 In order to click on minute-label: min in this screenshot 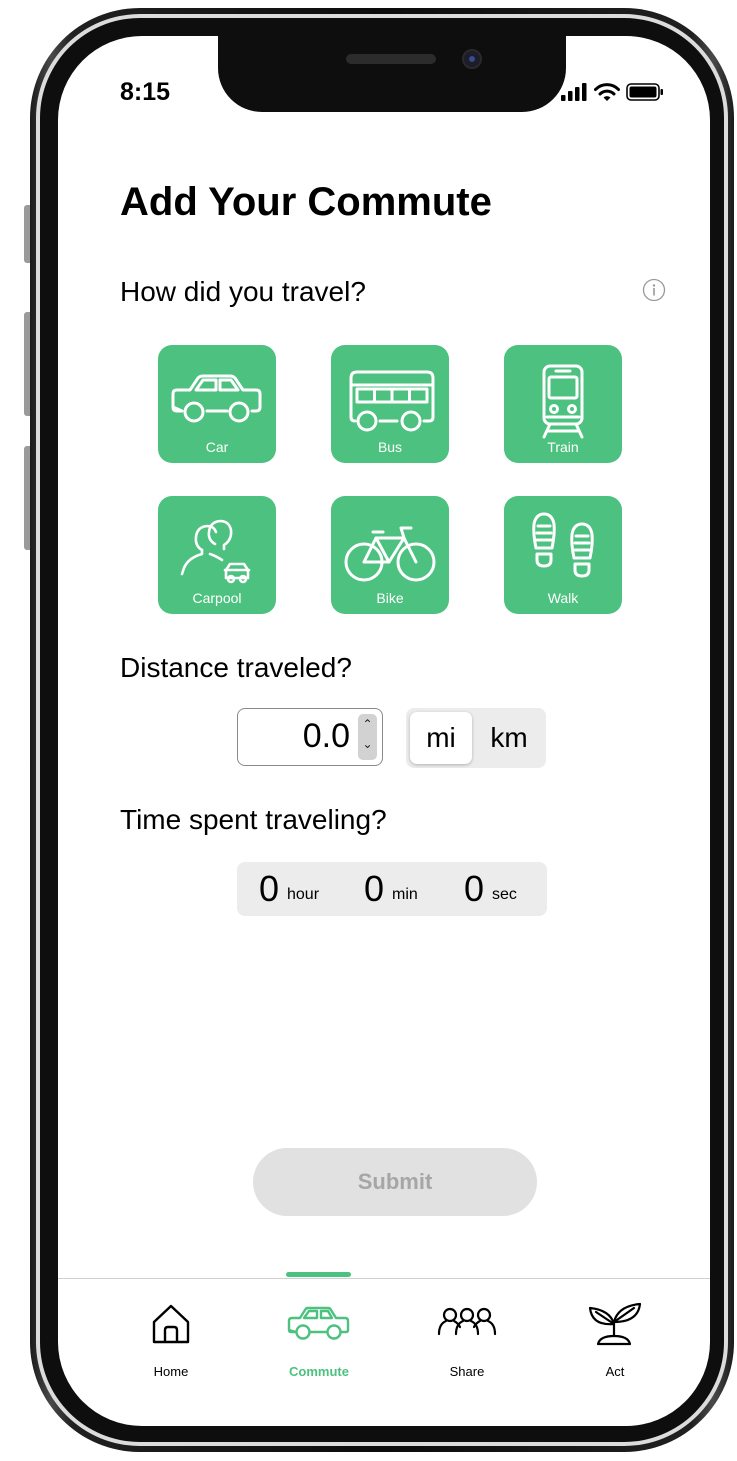, I will do `click(405, 894)`.